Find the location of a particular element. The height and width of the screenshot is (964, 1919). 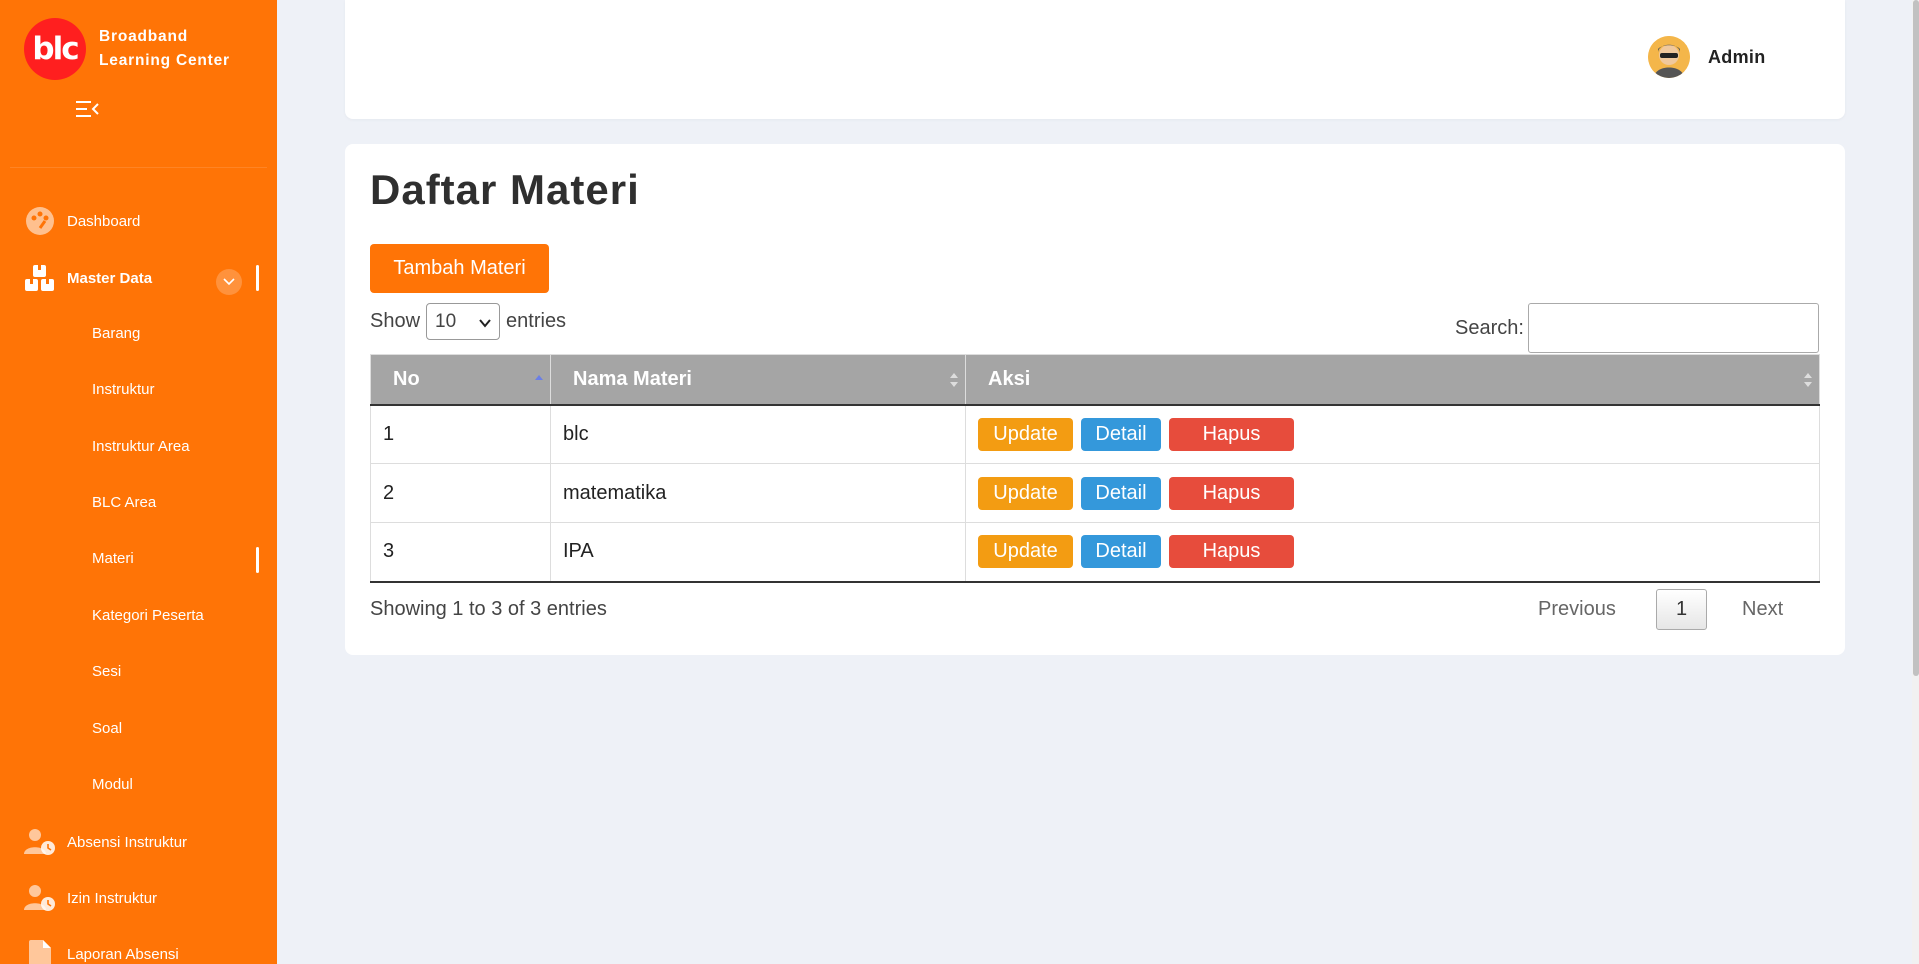

cell-nama-materi: IPA is located at coordinates (758, 552).